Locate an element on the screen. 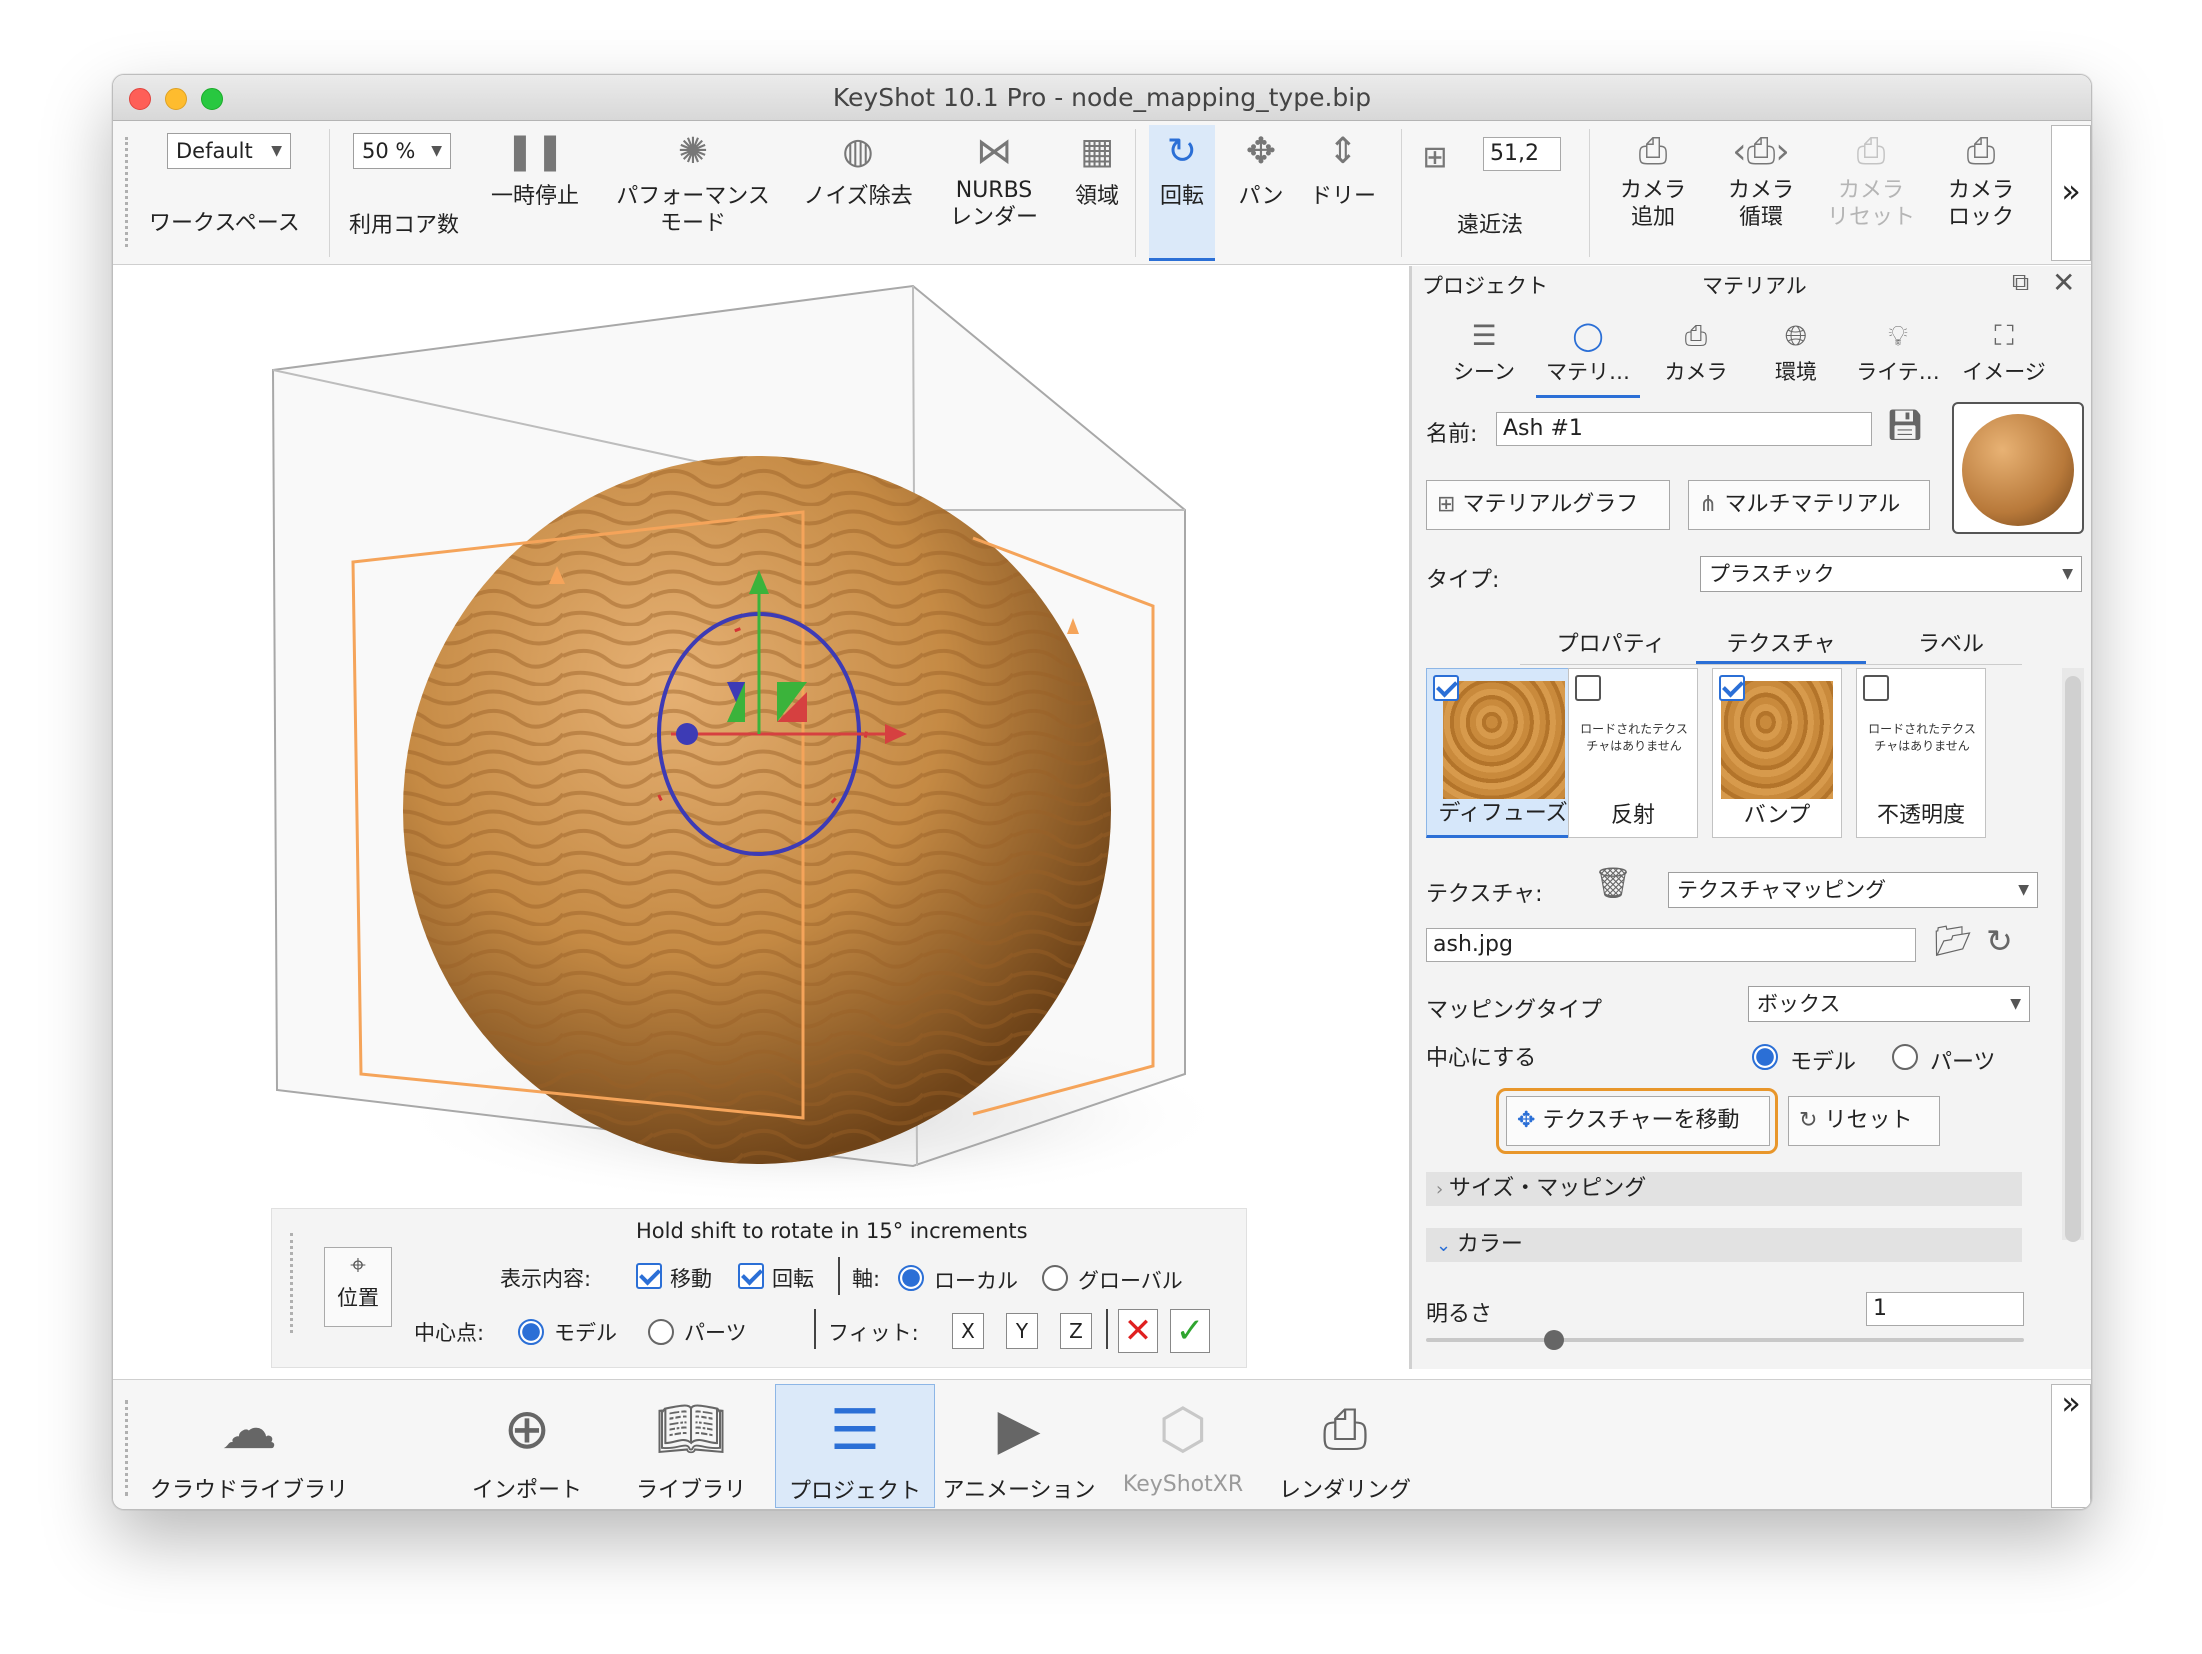 Image resolution: width=2202 pixels, height=1654 pixels. pan-button: ✥ パン is located at coordinates (1261, 169).